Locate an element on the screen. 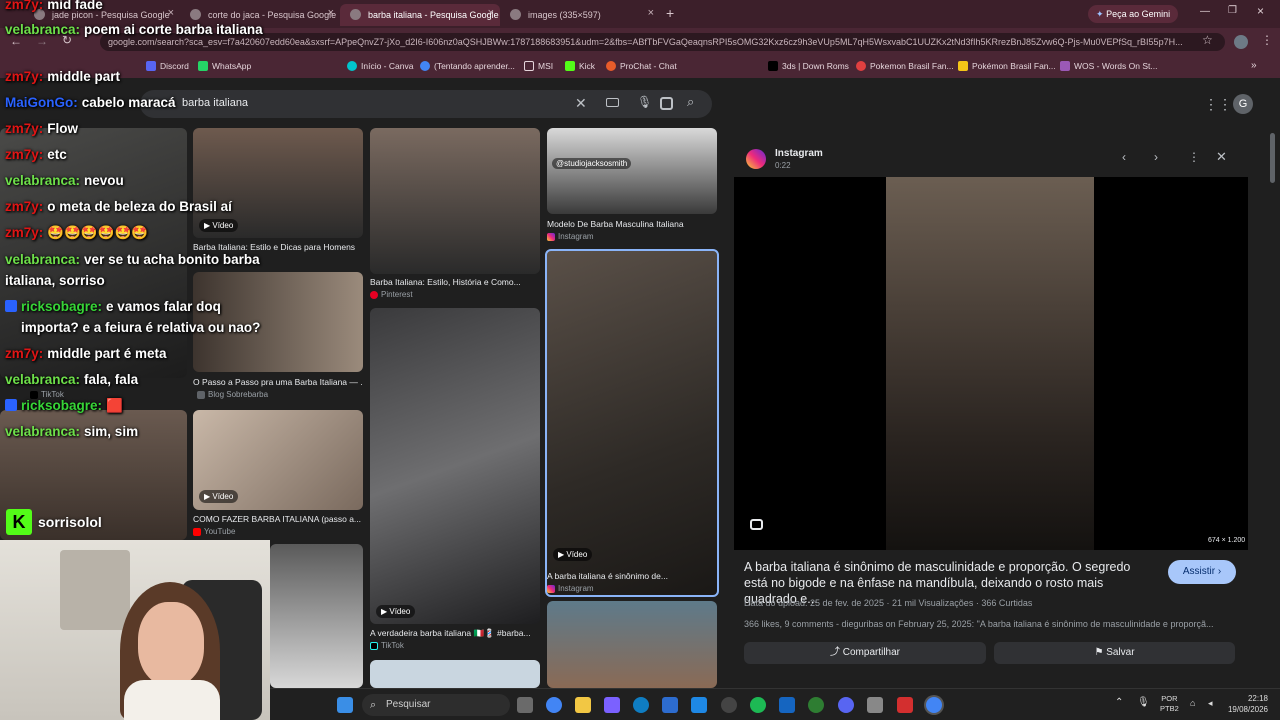 This screenshot has width=1280, height=720. keyboard-icon is located at coordinates (612, 102).